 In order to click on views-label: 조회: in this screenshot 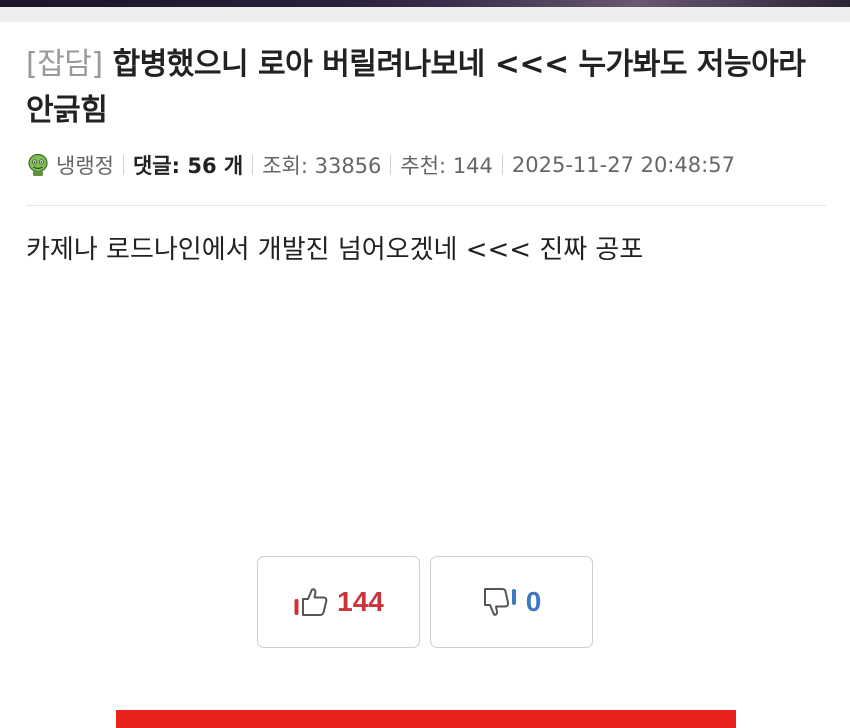, I will do `click(285, 166)`.